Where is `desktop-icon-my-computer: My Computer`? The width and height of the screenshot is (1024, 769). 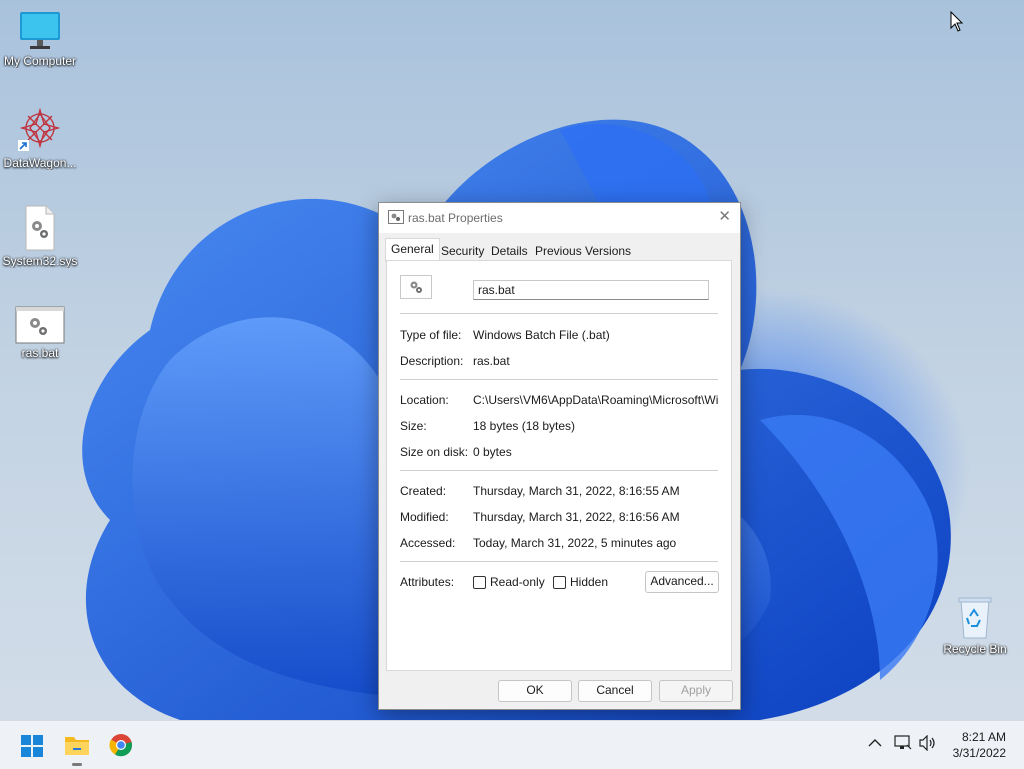 desktop-icon-my-computer: My Computer is located at coordinates (40, 39).